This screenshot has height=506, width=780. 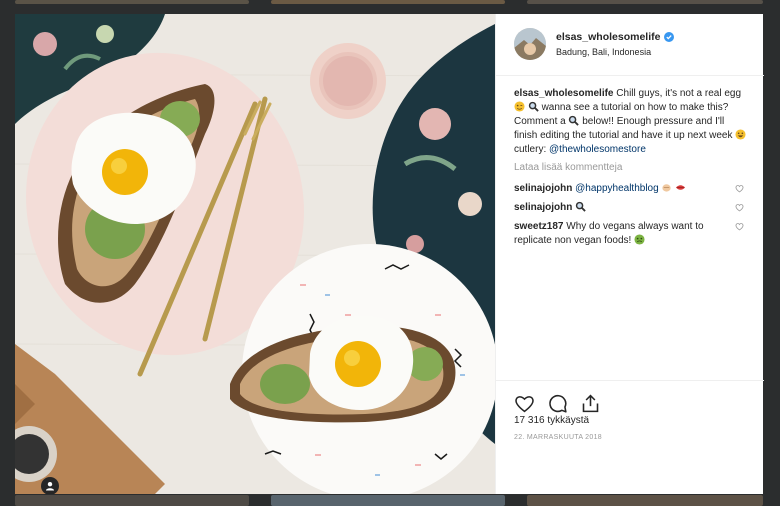 What do you see at coordinates (617, 188) in the screenshot?
I see `mention-link: @happyhealthblog` at bounding box center [617, 188].